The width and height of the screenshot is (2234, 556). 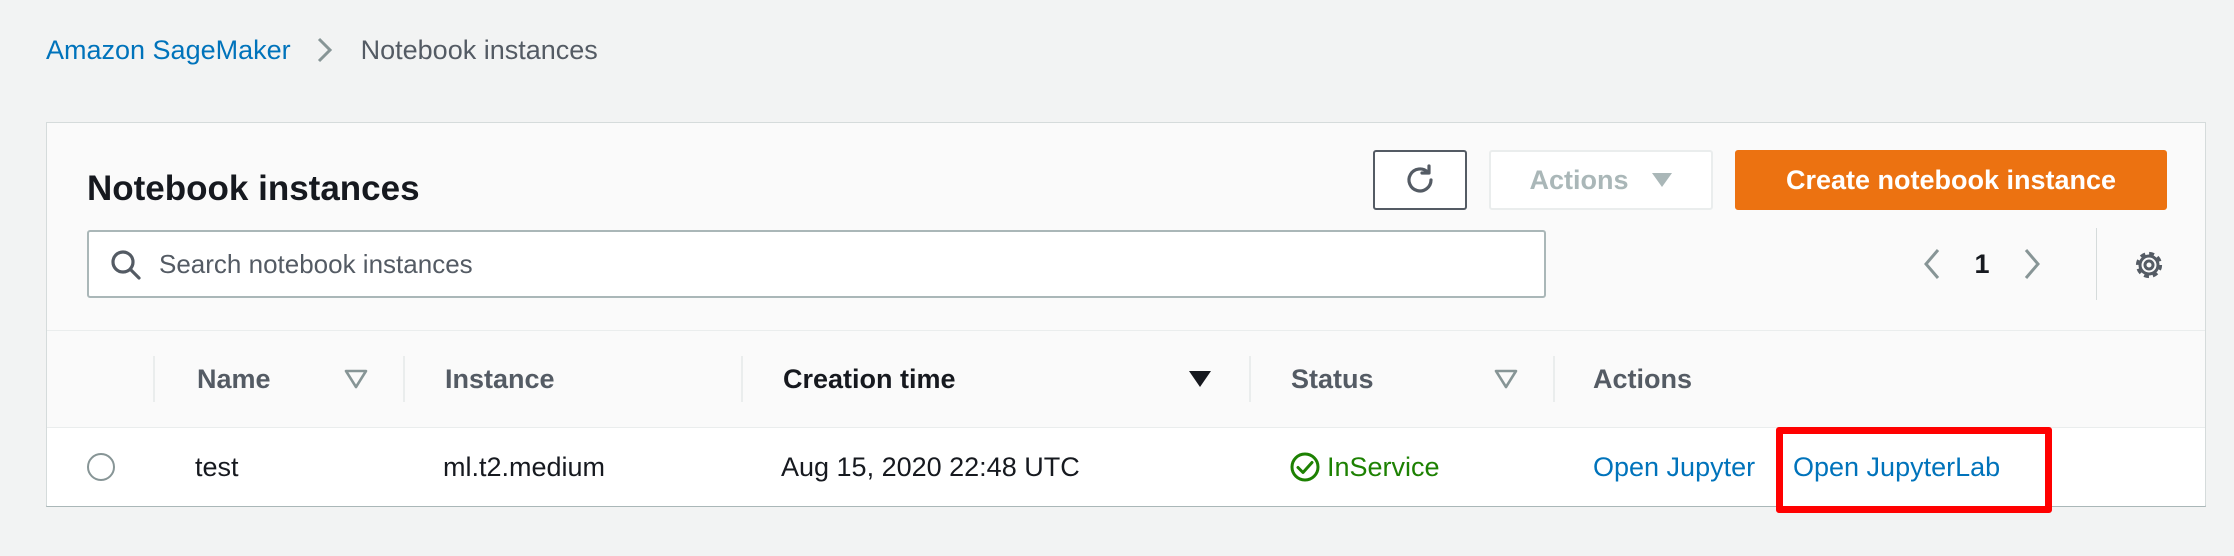 What do you see at coordinates (101, 467) in the screenshot?
I see `row-select-radio` at bounding box center [101, 467].